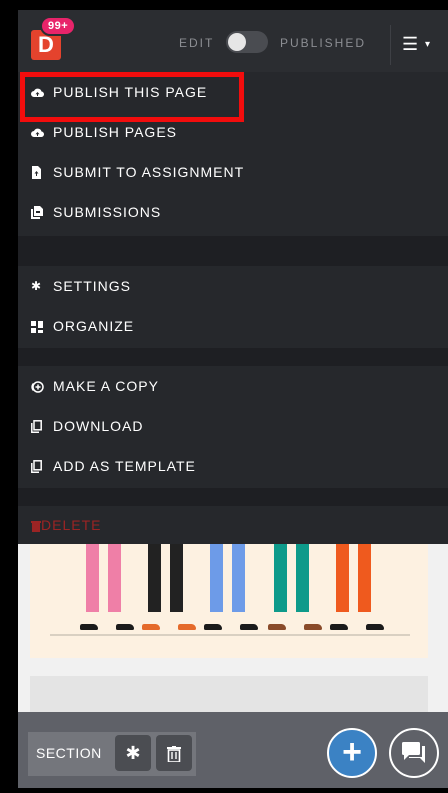  What do you see at coordinates (233, 466) in the screenshot?
I see `menu-item-add-as-template: ADD AS TEMPLATE` at bounding box center [233, 466].